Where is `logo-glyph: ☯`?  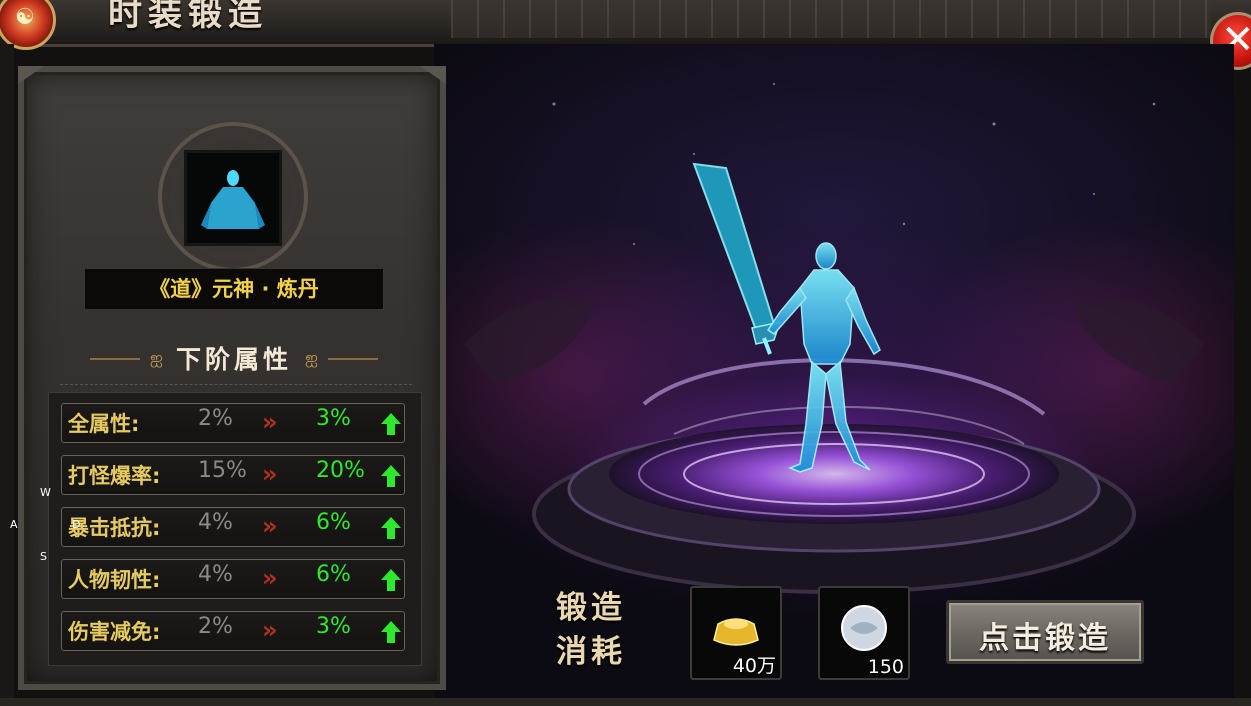
logo-glyph: ☯ is located at coordinates (25, 17).